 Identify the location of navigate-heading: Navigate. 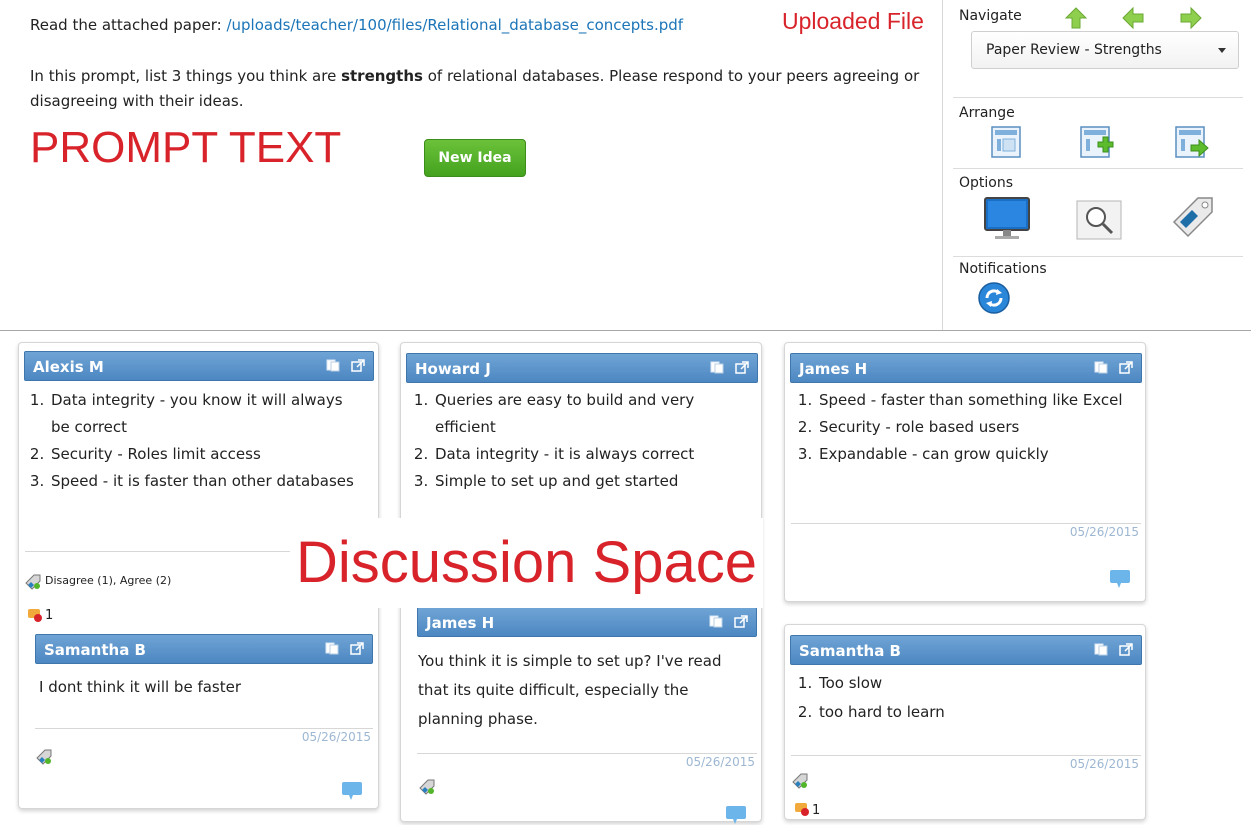
(990, 16).